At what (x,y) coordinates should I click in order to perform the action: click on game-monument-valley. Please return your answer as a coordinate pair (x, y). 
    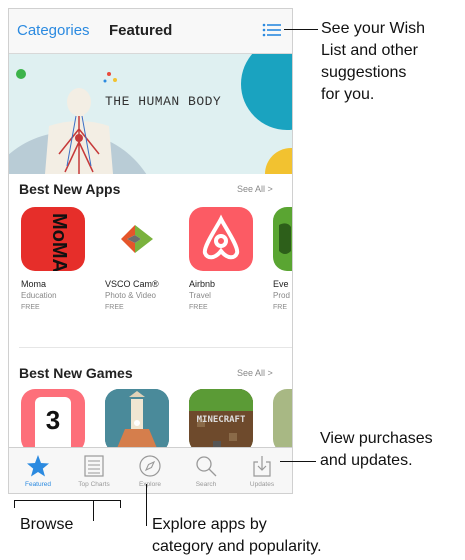
    Looking at the image, I should click on (140, 421).